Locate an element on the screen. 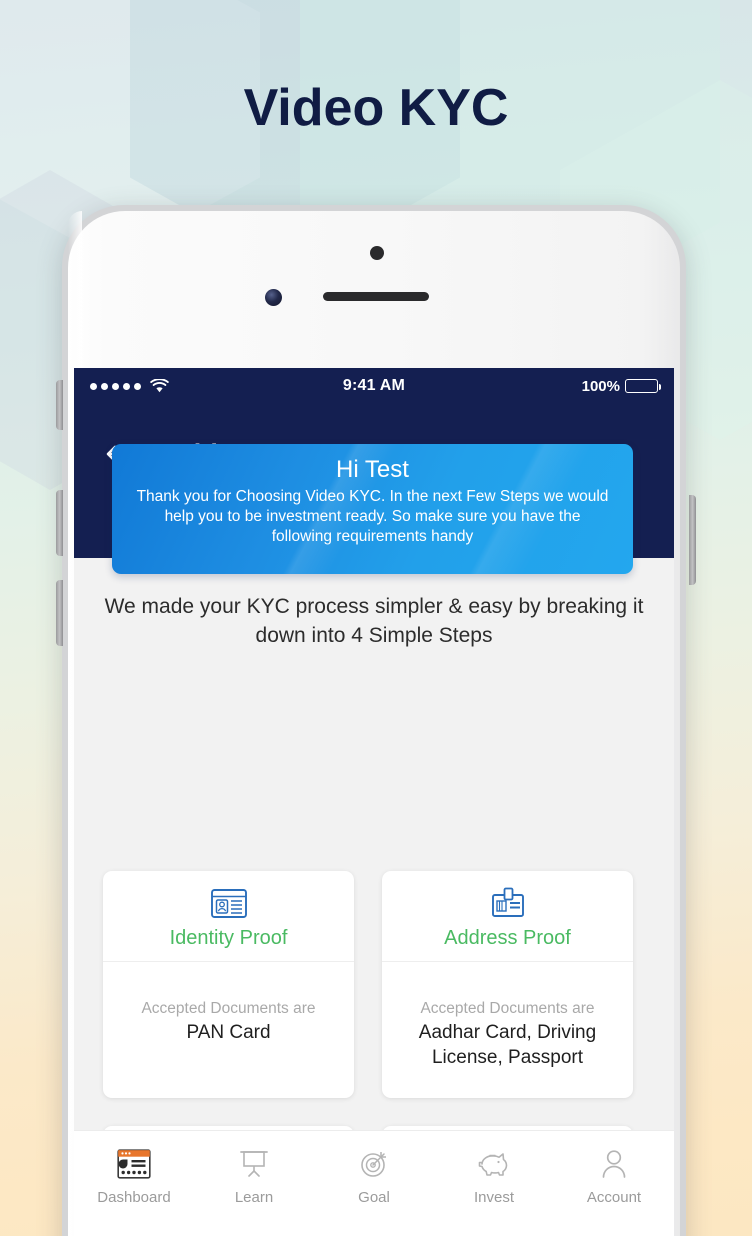 The width and height of the screenshot is (752, 1236). battery-cap is located at coordinates (659, 387).